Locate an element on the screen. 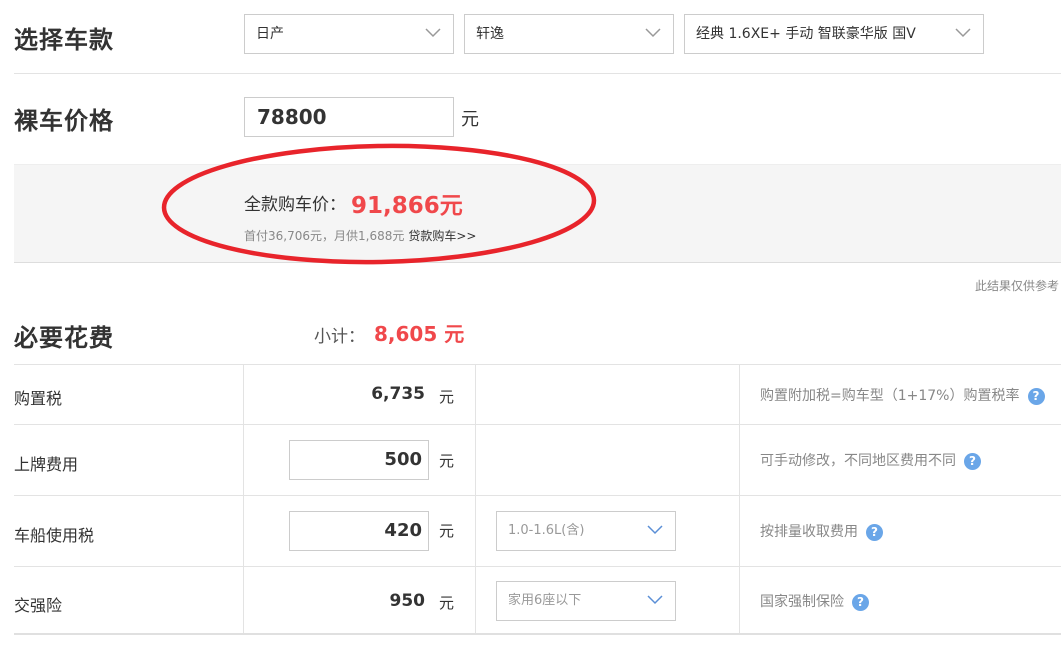 Image resolution: width=1061 pixels, height=659 pixels. displacement-select-value: 1.0-1.6L(含) is located at coordinates (546, 530).